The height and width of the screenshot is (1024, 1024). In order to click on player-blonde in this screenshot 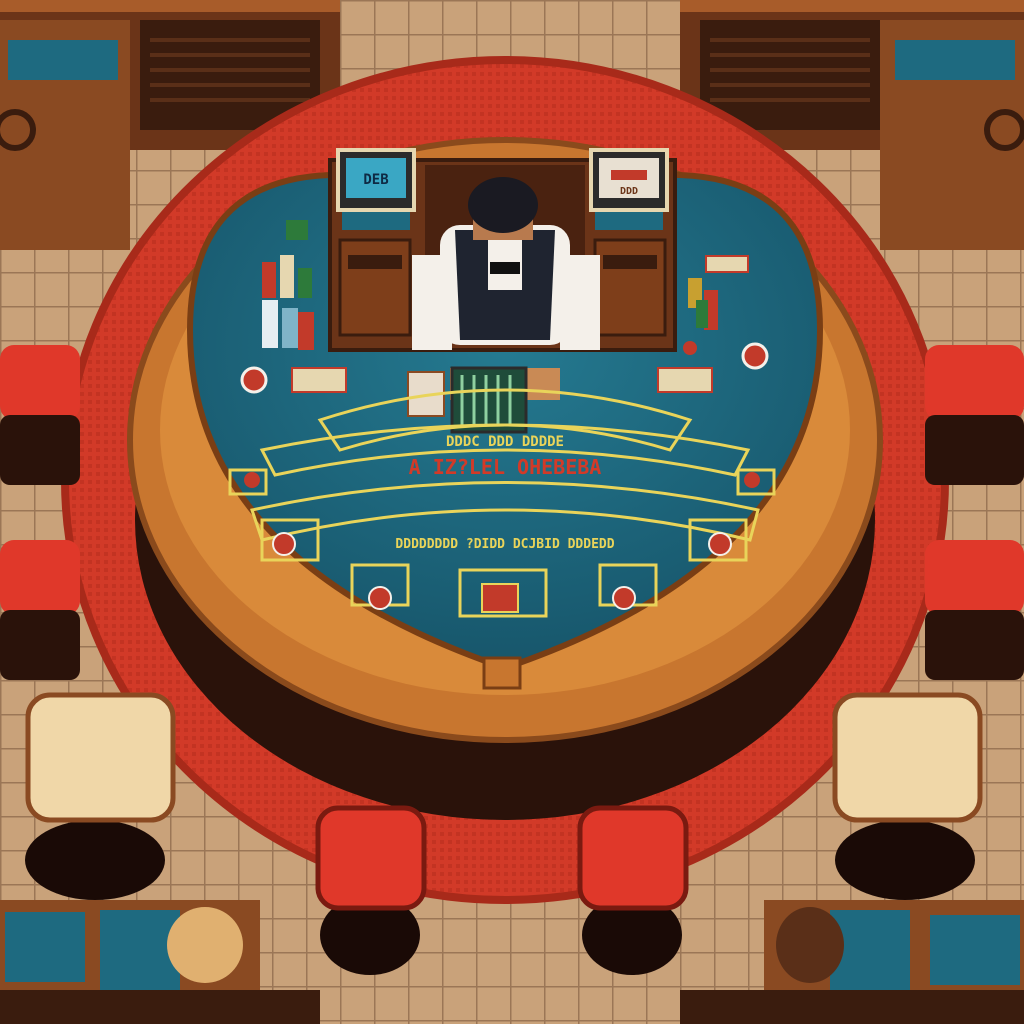, I will do `click(205, 945)`.